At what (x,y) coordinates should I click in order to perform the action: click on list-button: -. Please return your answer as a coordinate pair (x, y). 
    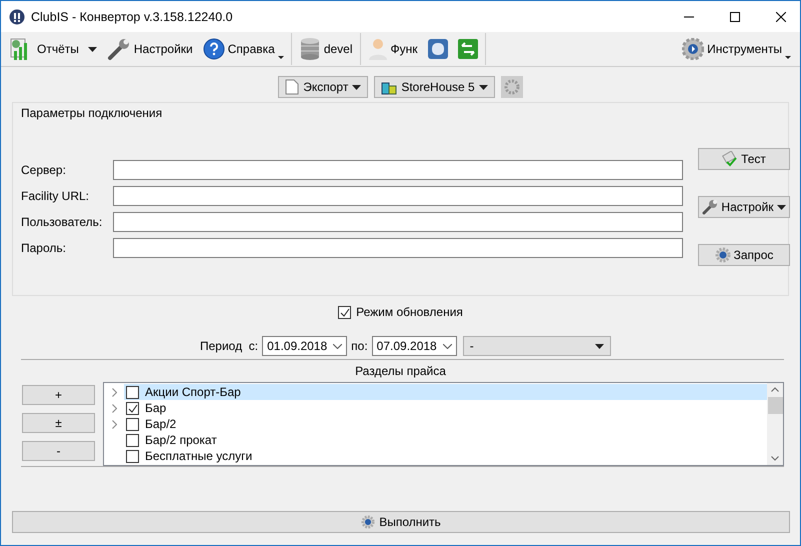
    Looking at the image, I should click on (58, 451).